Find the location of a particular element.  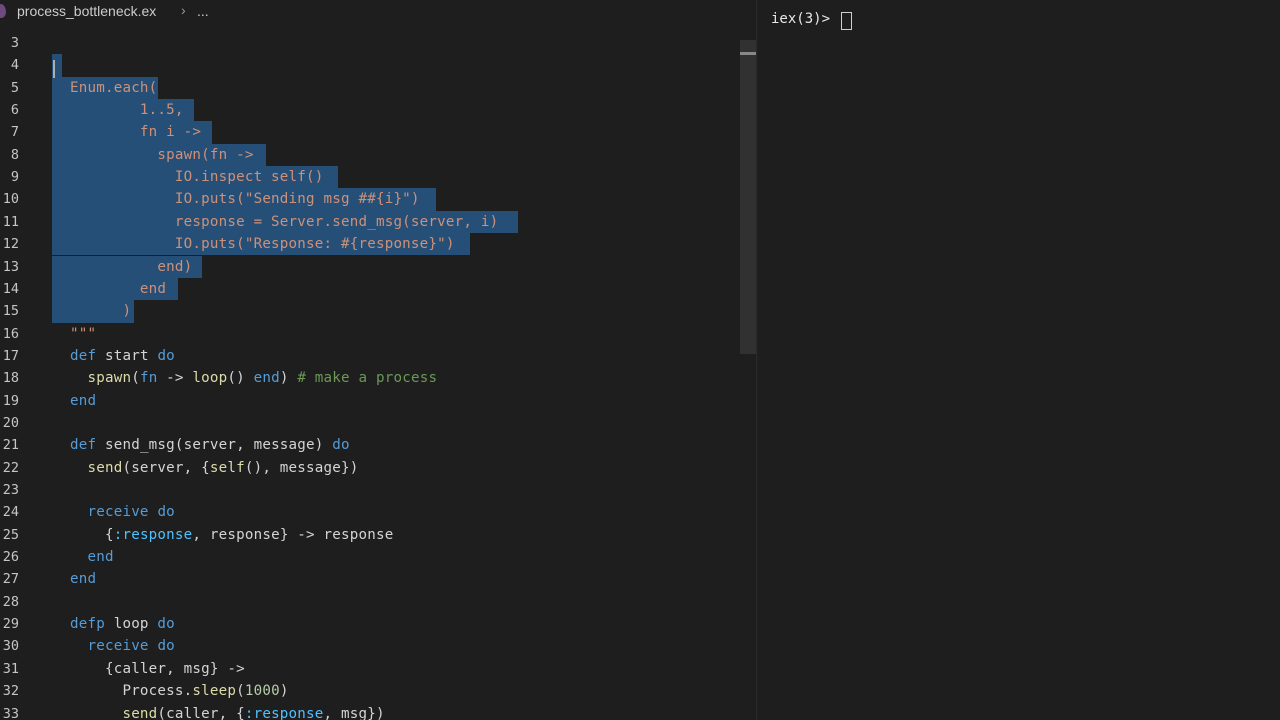

code-text: def start do is located at coordinates (122, 356).